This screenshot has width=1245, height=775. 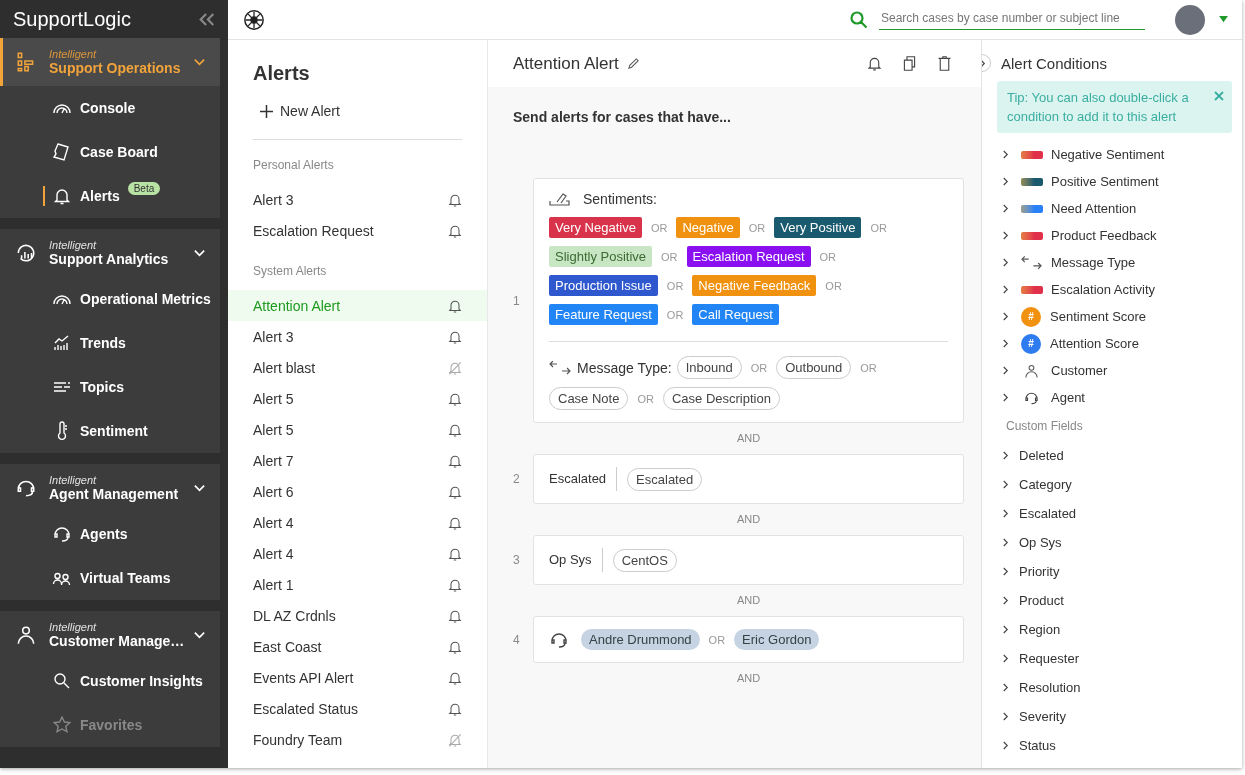 What do you see at coordinates (1114, 262) in the screenshot?
I see `condition-type-item: Message Type` at bounding box center [1114, 262].